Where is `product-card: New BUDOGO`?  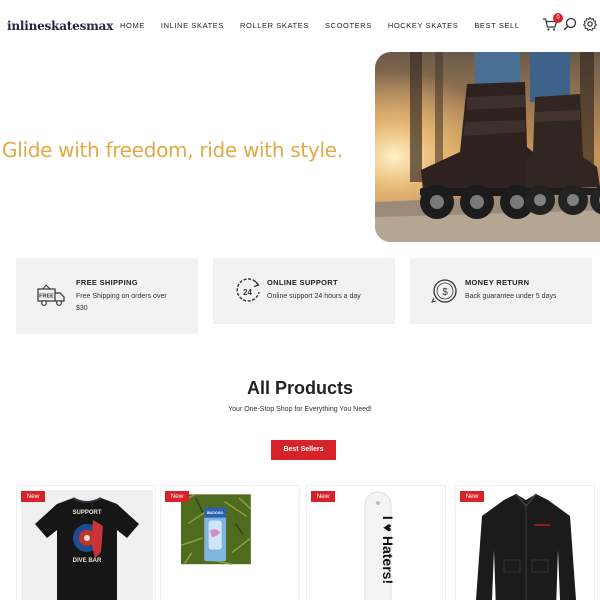
product-card: New BUDOGO is located at coordinates (230, 542).